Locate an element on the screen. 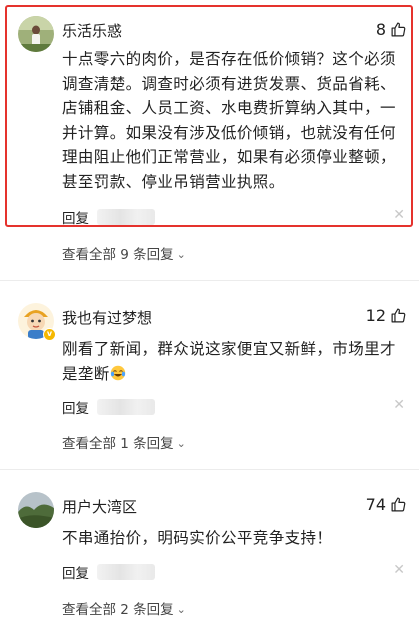 This screenshot has width=419, height=622. view-all-replies: 查看全部 1 条回复 ⌄ is located at coordinates (124, 442).